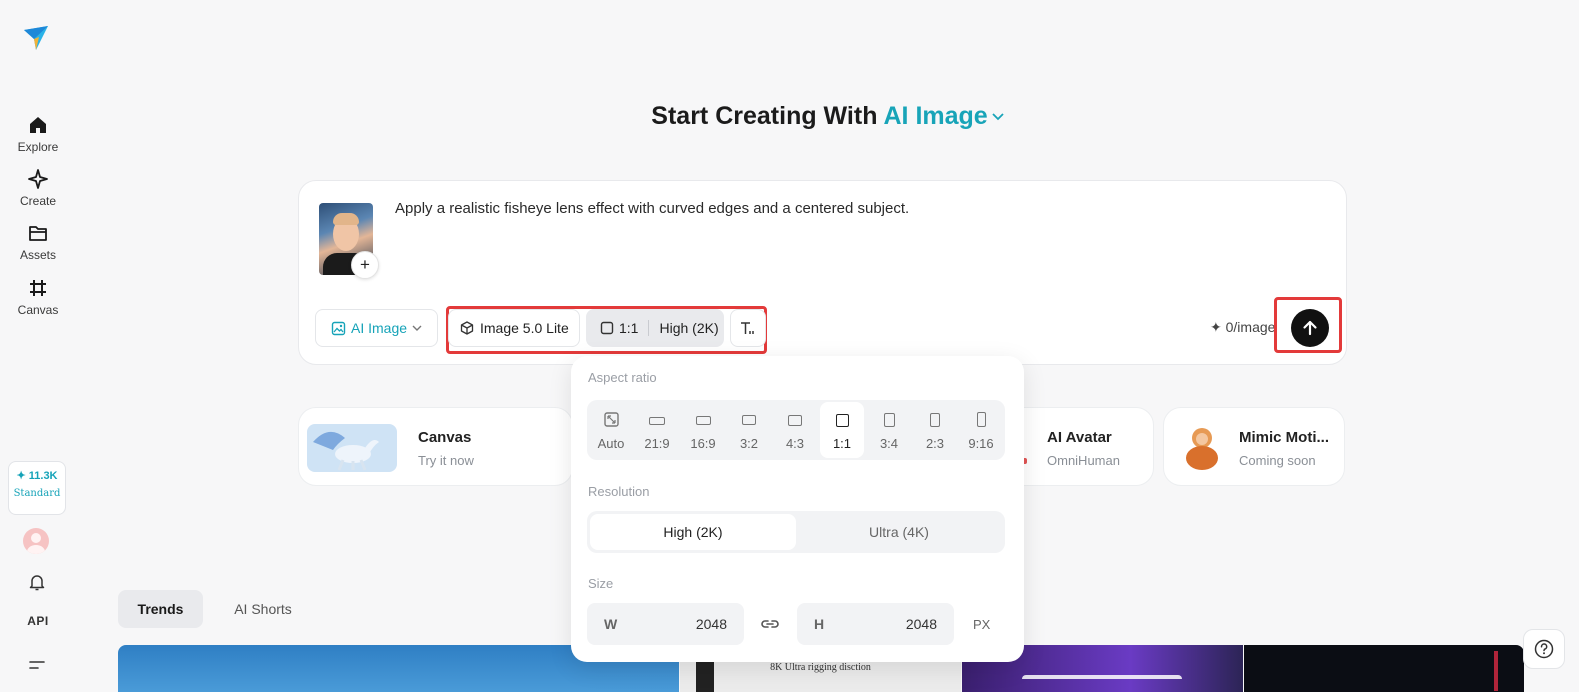 This screenshot has height=692, width=1579. I want to click on auto-ratio-icon, so click(611, 419).